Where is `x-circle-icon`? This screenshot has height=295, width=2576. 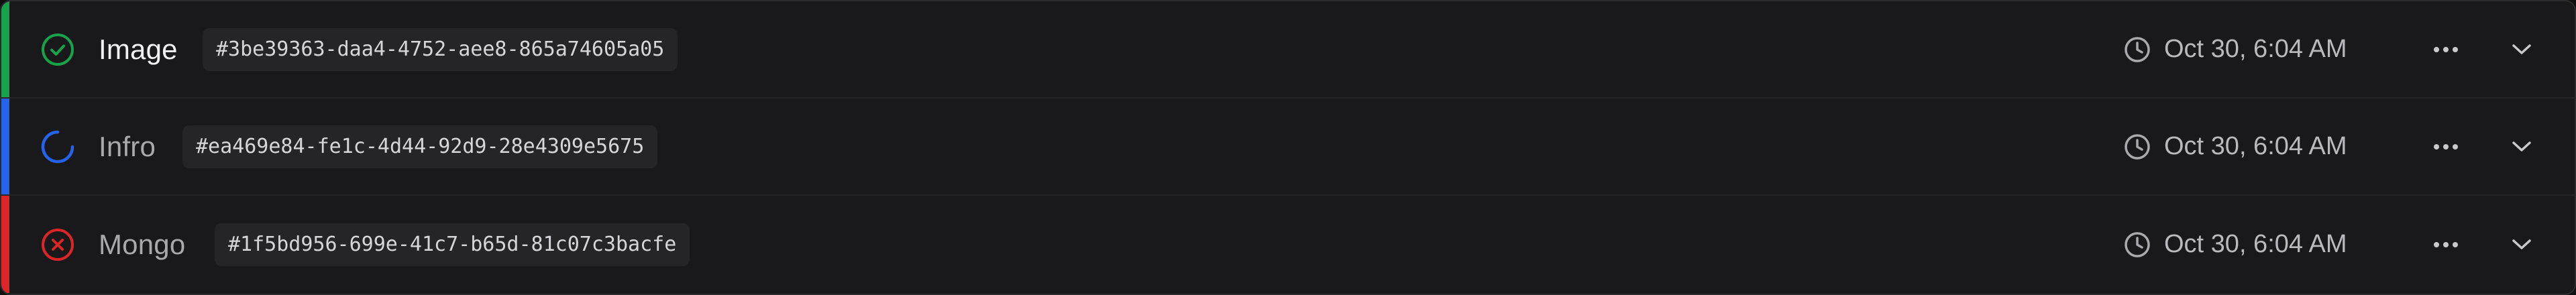
x-circle-icon is located at coordinates (58, 245).